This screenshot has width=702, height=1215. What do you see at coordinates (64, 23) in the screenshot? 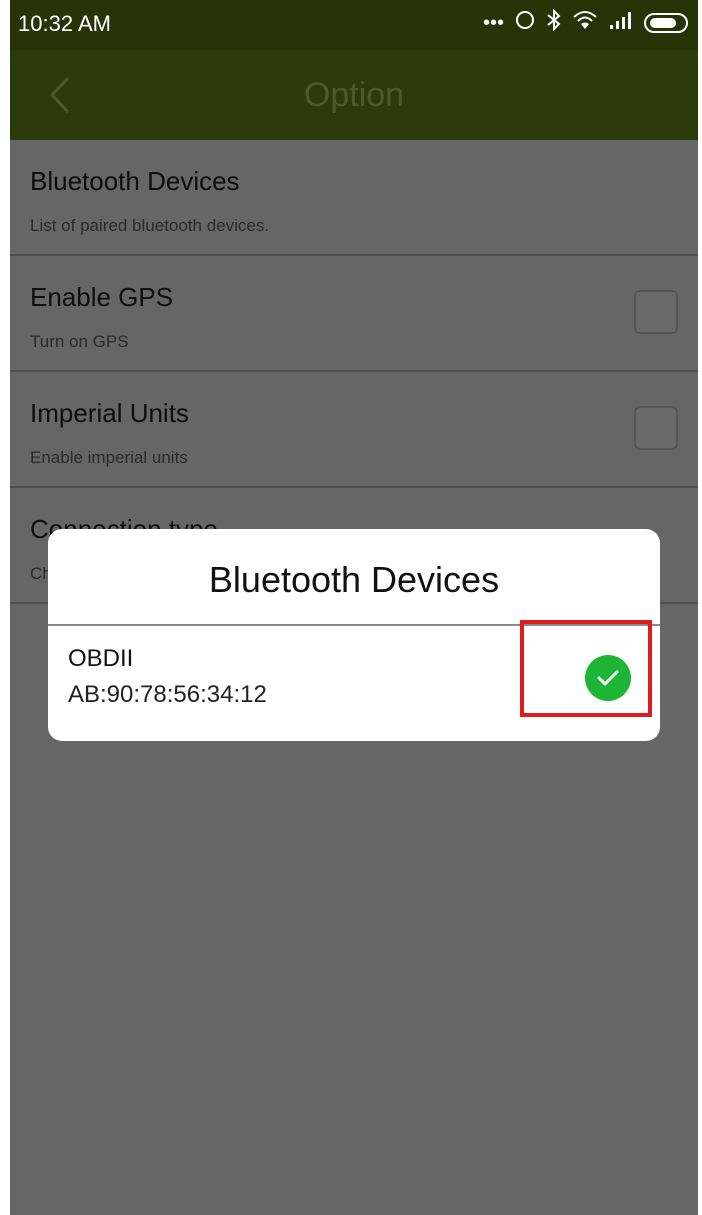
I see `status-time: 10:32 AM` at bounding box center [64, 23].